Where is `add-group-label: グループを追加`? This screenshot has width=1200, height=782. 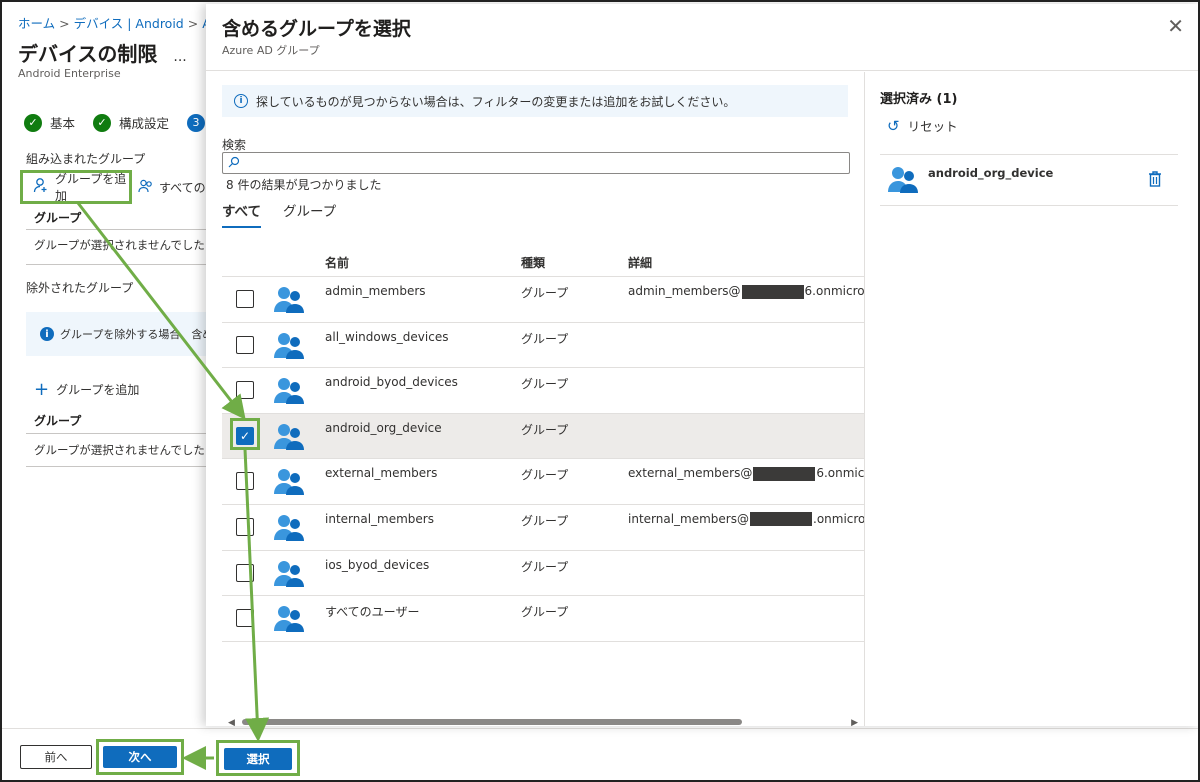
add-group-label: グループを追加 is located at coordinates (98, 390).